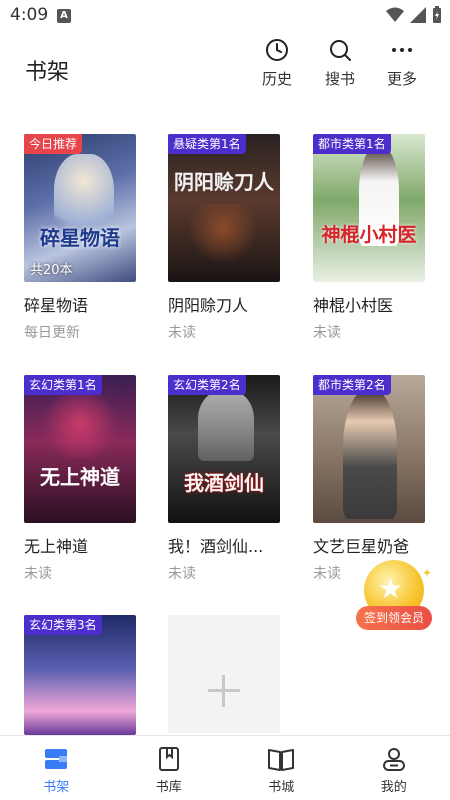  What do you see at coordinates (47, 72) in the screenshot?
I see `page-title: 书架` at bounding box center [47, 72].